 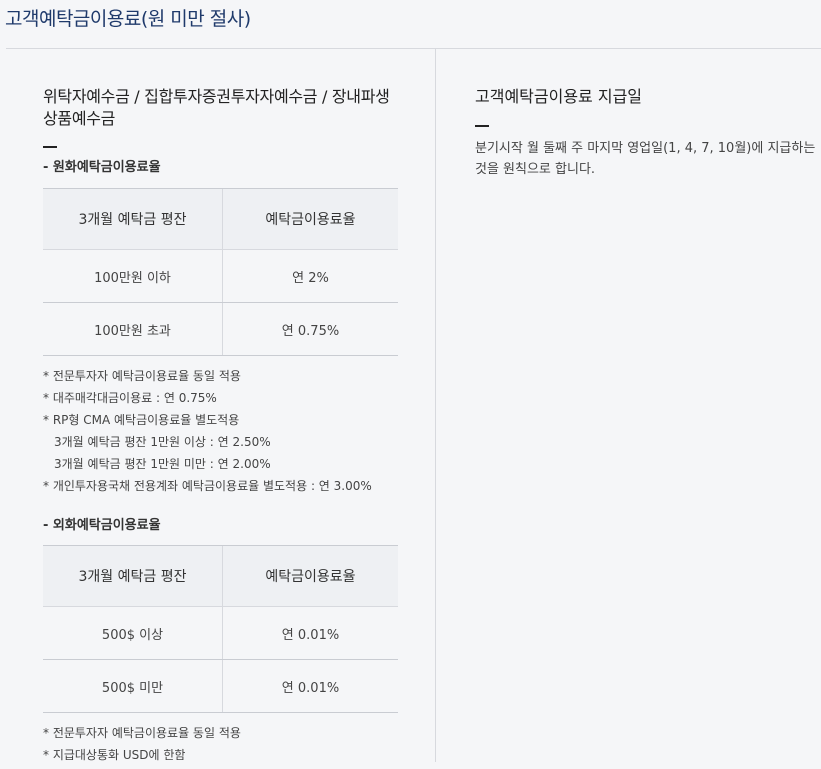 I want to click on note-item: * 개인투자용국채 전용계좌 예탁금이용료율 별도적용 : 연 3.00%, so click(x=207, y=486).